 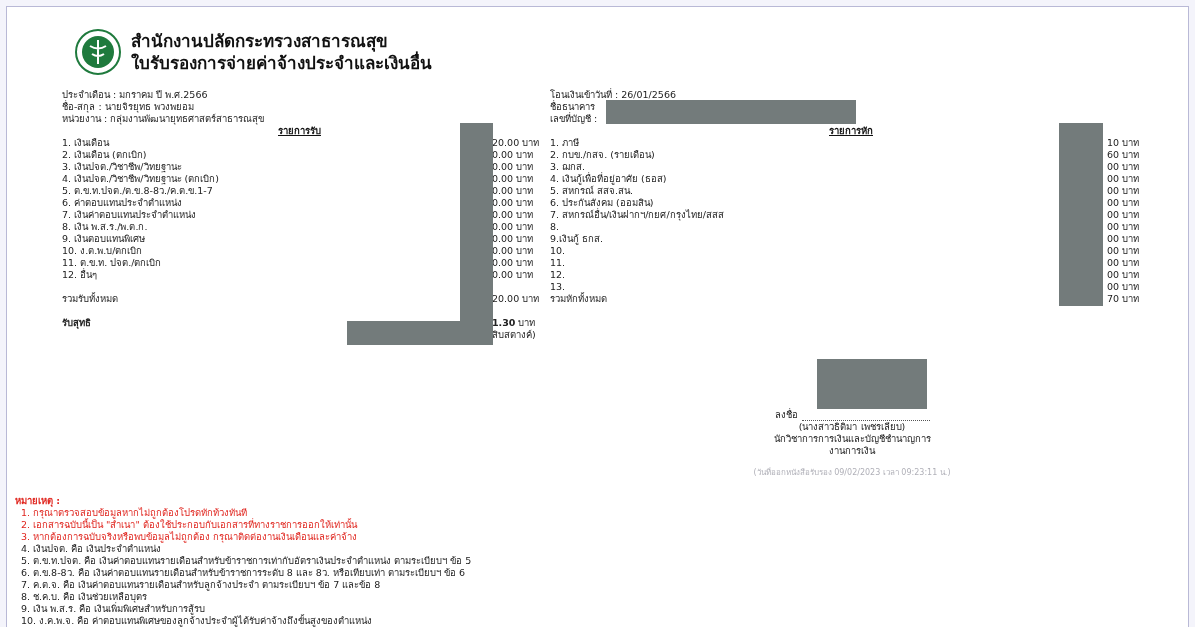 I want to click on total-label: รวมหักทั้งหมด, so click(x=578, y=299).